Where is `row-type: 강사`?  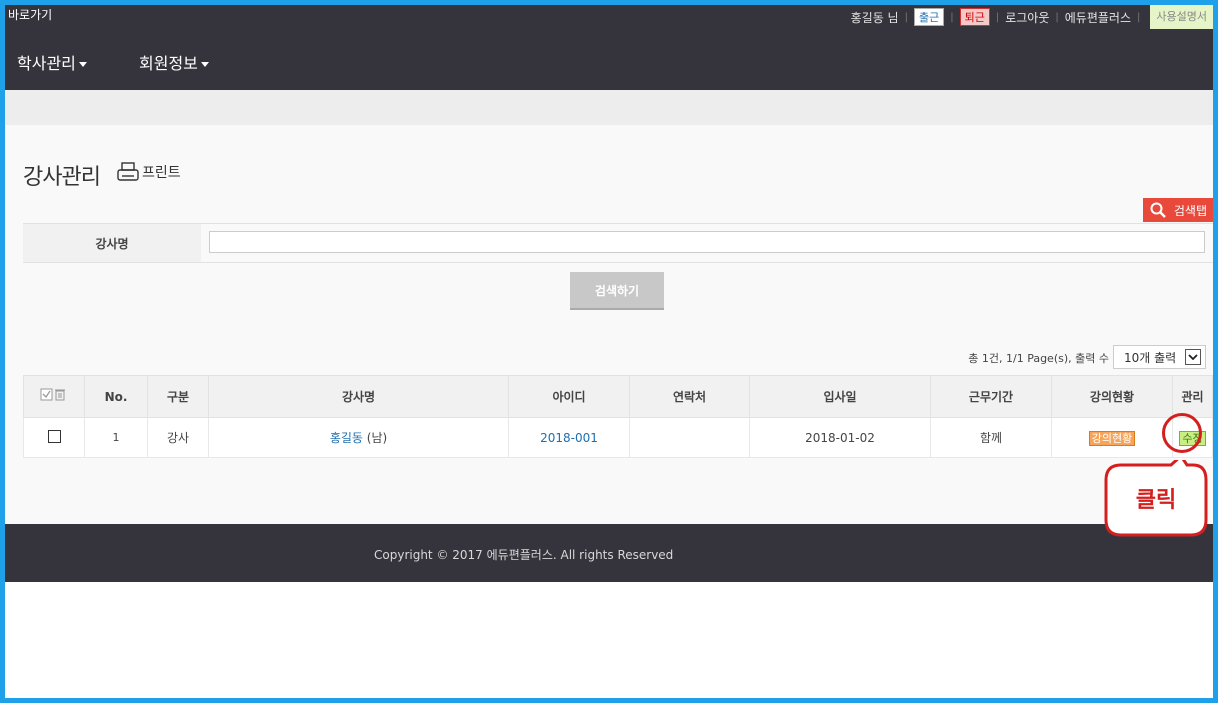
row-type: 강사 is located at coordinates (178, 437).